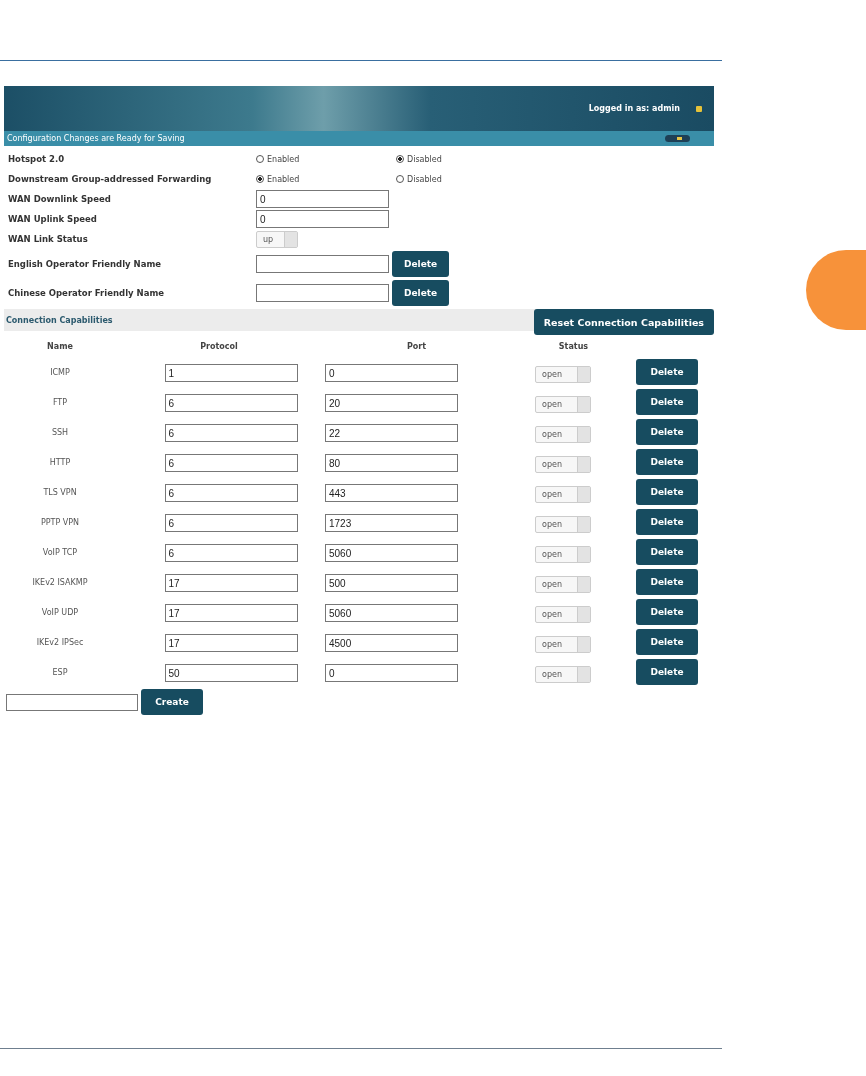 This screenshot has width=866, height=1076. I want to click on column-header: Protocol, so click(219, 346).